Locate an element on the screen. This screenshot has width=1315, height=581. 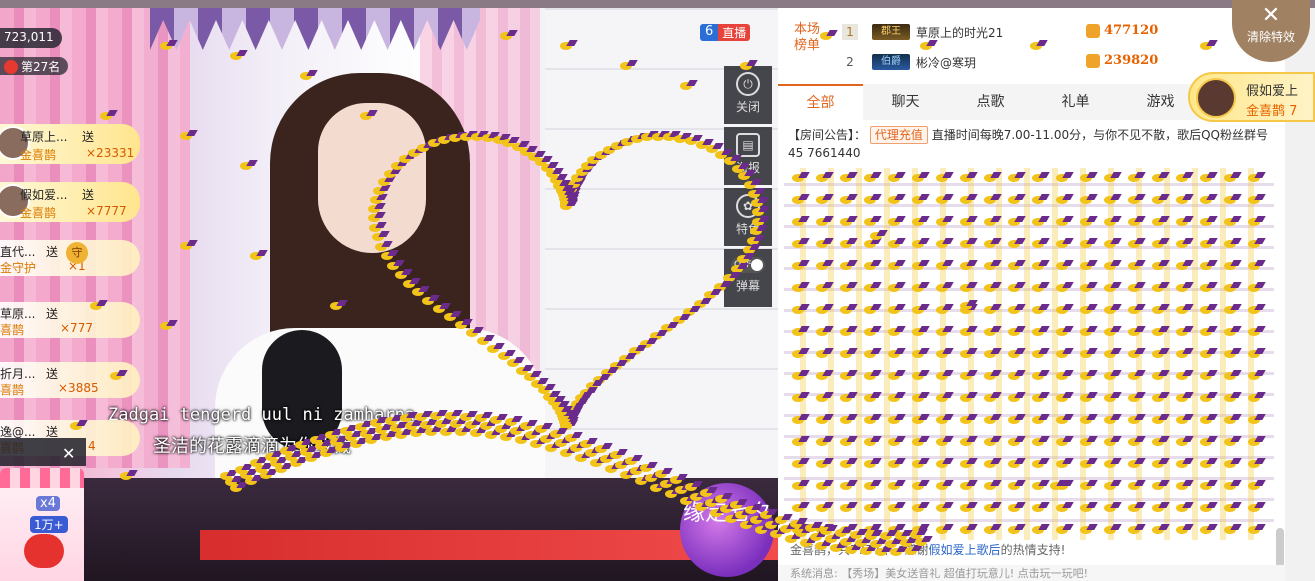
ranking-row: 1 郡王 草原上的时光21 477120 is located at coordinates (1052, 33).